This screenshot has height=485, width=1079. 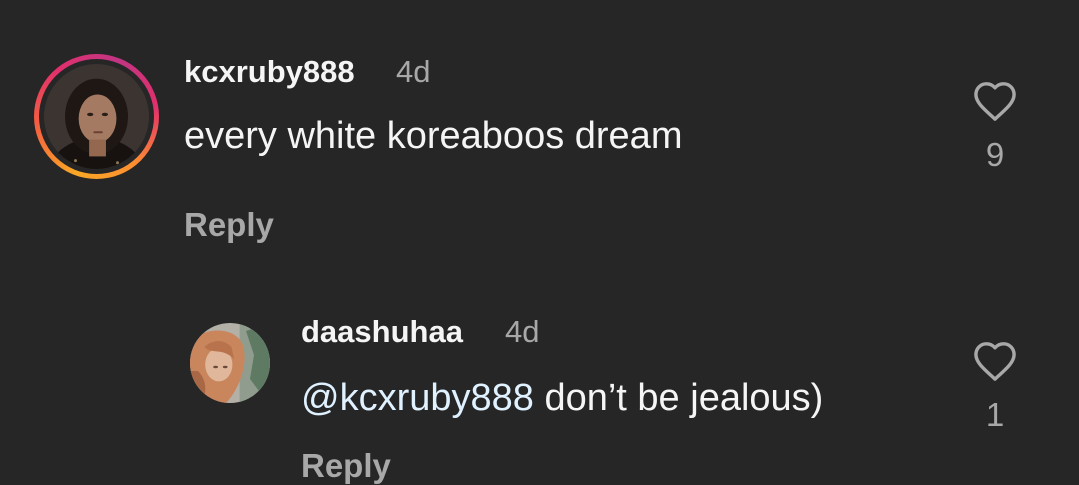 I want to click on reply-message: don’t be jealous), so click(x=678, y=398).